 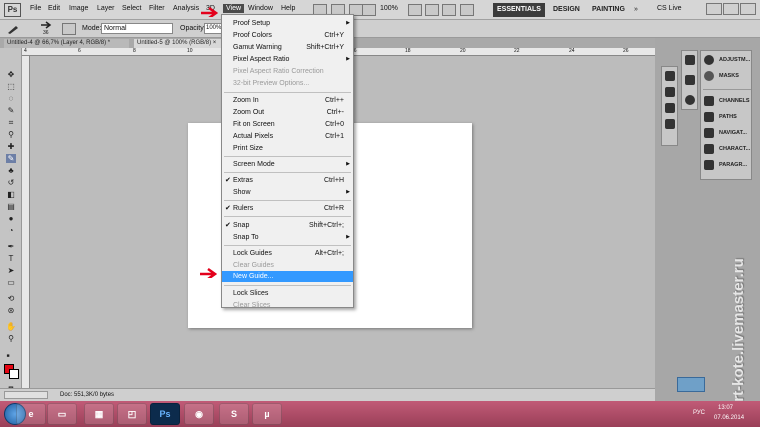 What do you see at coordinates (287, 305) in the screenshot?
I see `menu-item-clear-slices: Clear Slices` at bounding box center [287, 305].